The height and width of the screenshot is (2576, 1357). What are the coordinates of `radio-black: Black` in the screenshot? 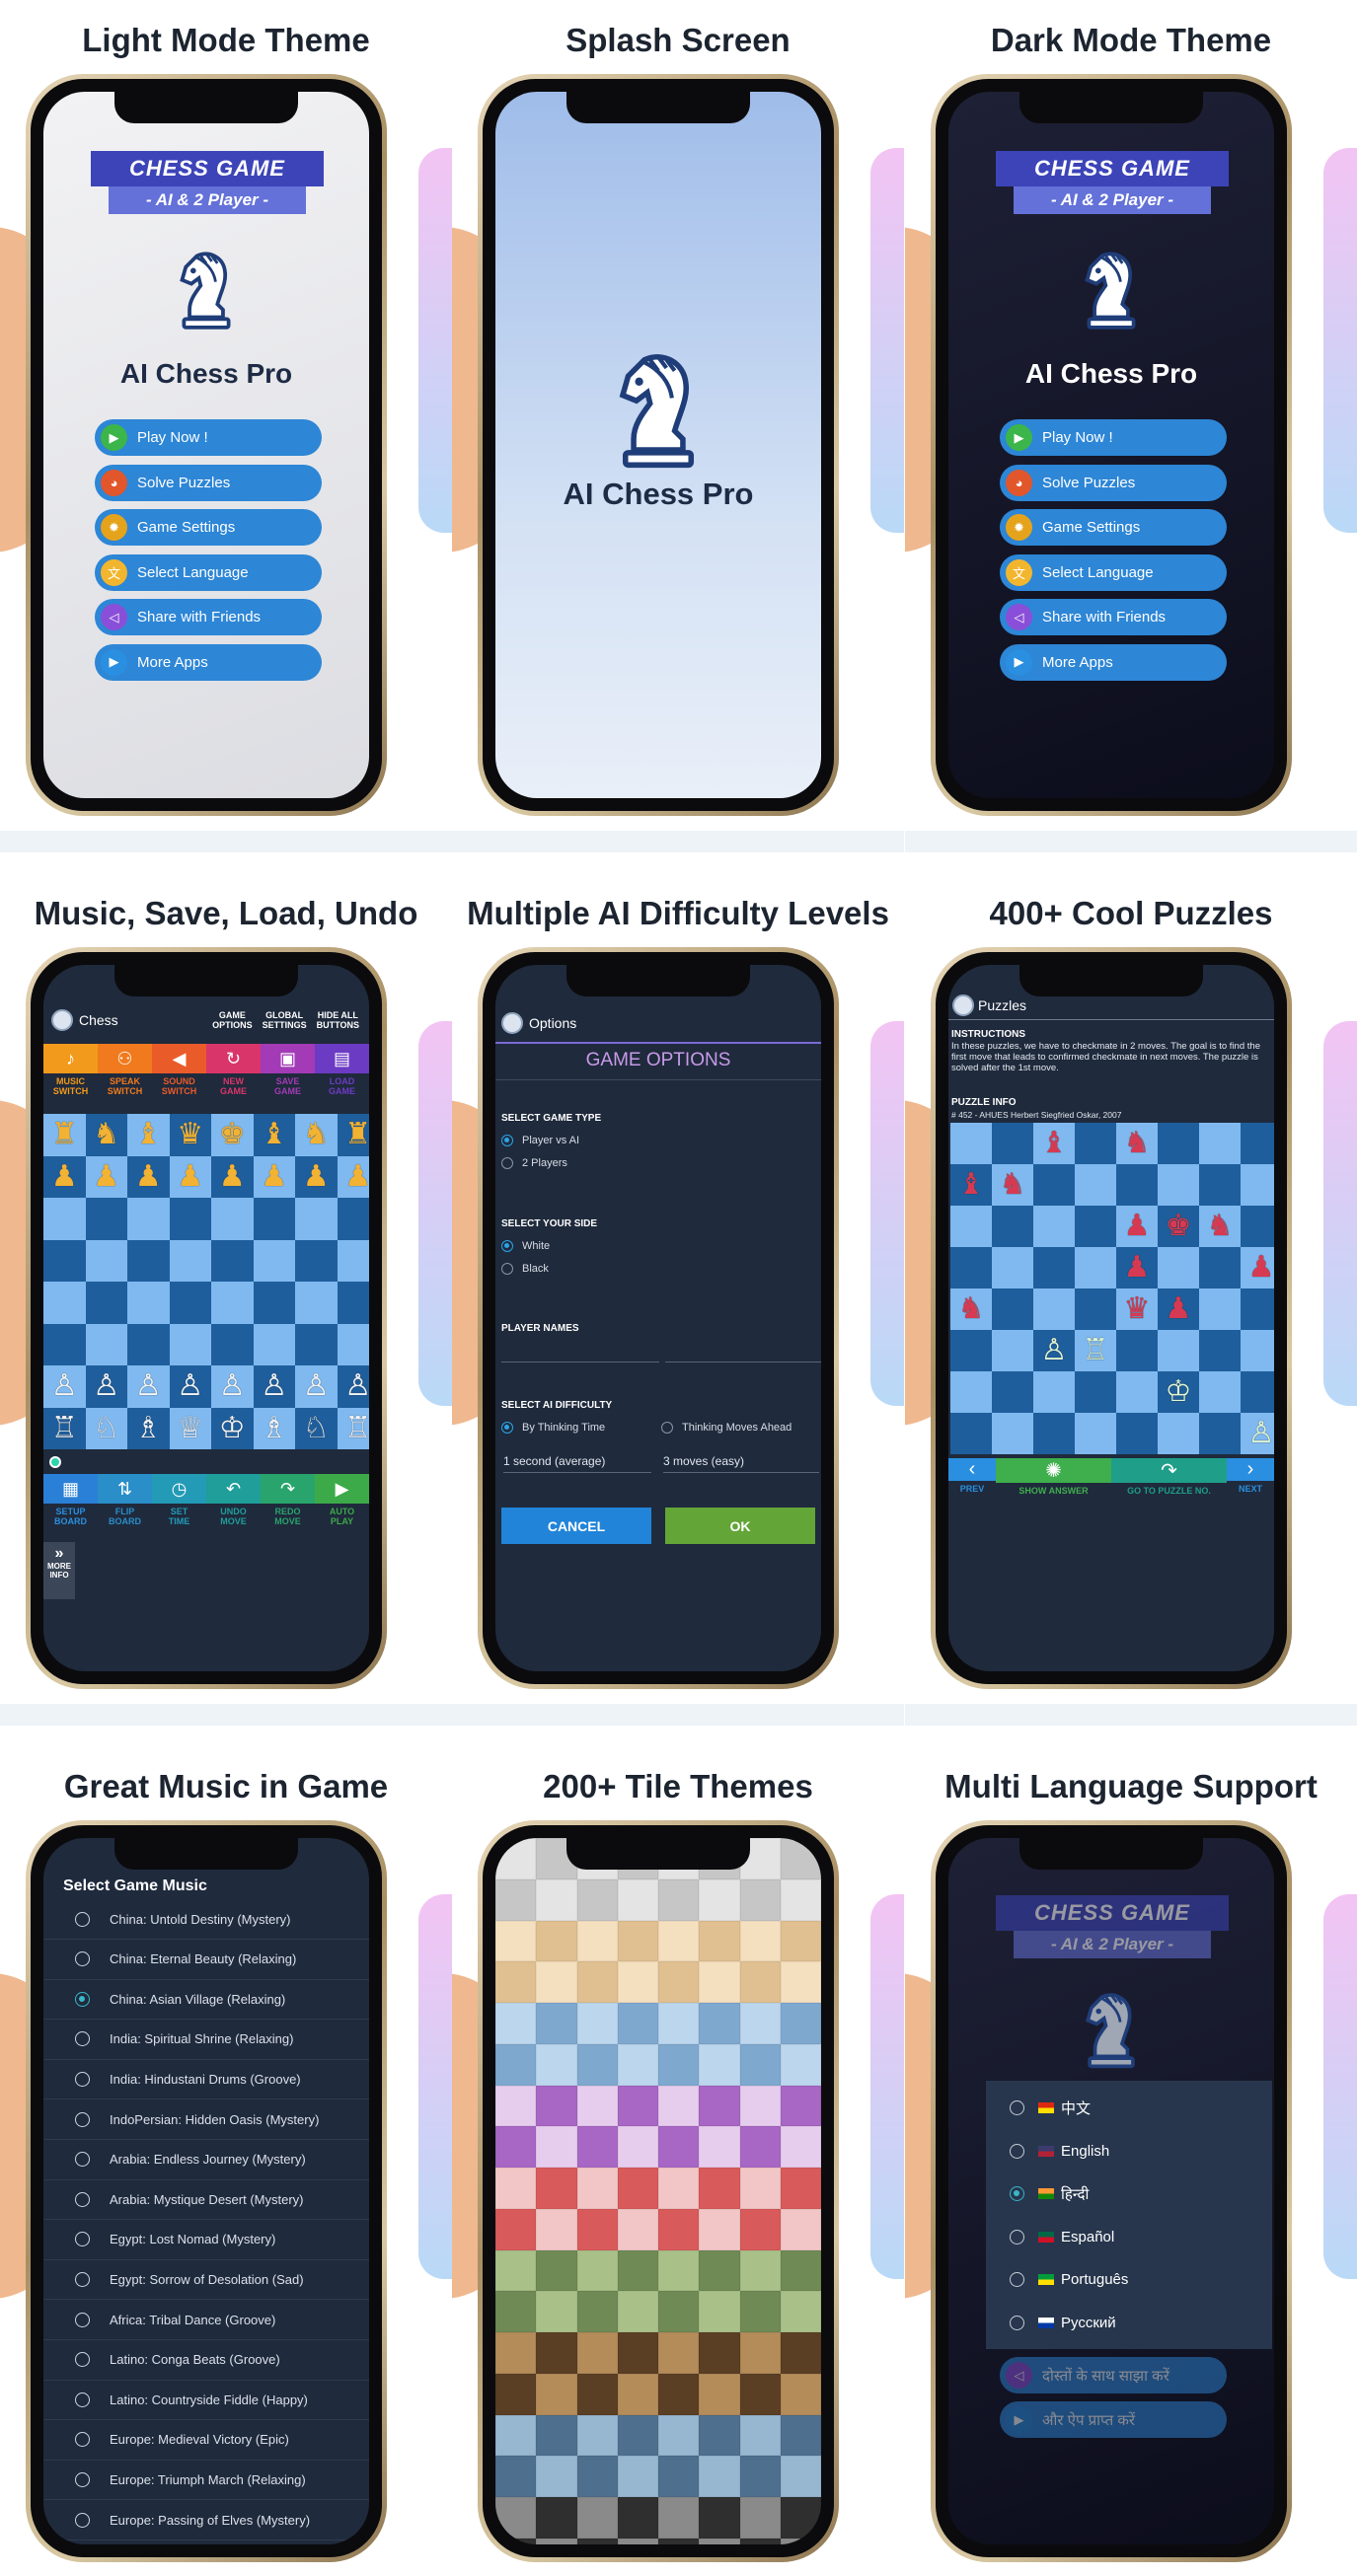 It's located at (525, 1269).